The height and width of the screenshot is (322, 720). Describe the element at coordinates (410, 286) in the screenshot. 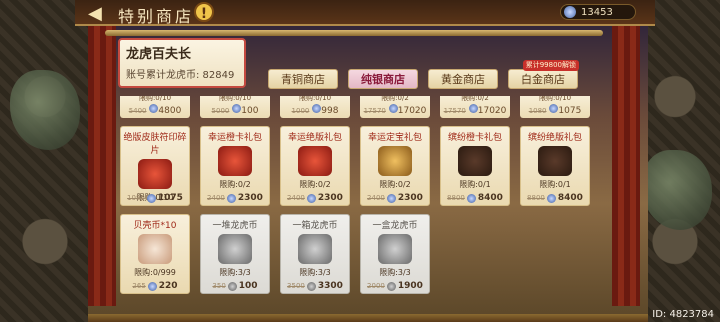

I see `sale-price: 1900` at that location.